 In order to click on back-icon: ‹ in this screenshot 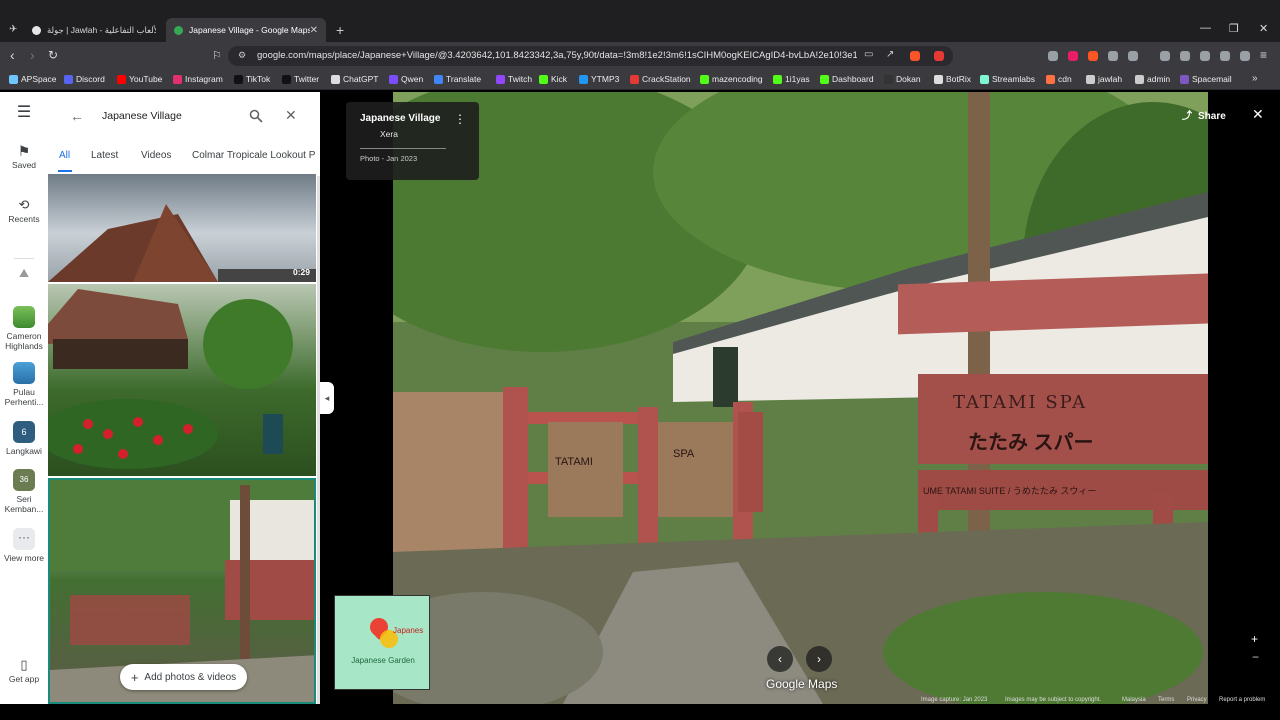, I will do `click(12, 55)`.